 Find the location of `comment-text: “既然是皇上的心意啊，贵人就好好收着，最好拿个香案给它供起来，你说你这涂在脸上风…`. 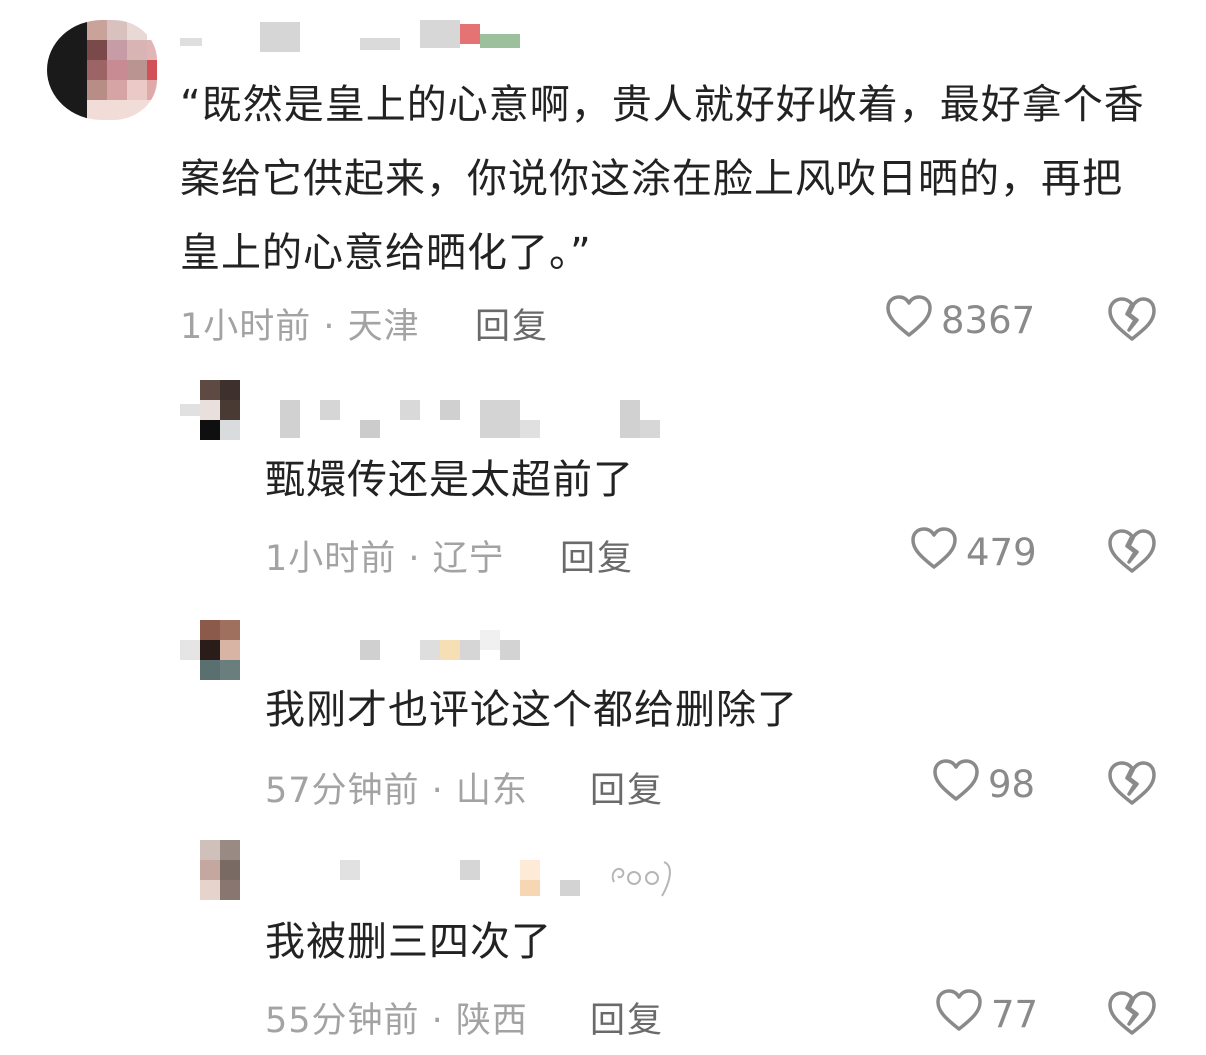

comment-text: “既然是皇上的心意啊，贵人就好好收着，最好拿个香案给它供起来，你说你这涂在脸上风… is located at coordinates (662, 179).